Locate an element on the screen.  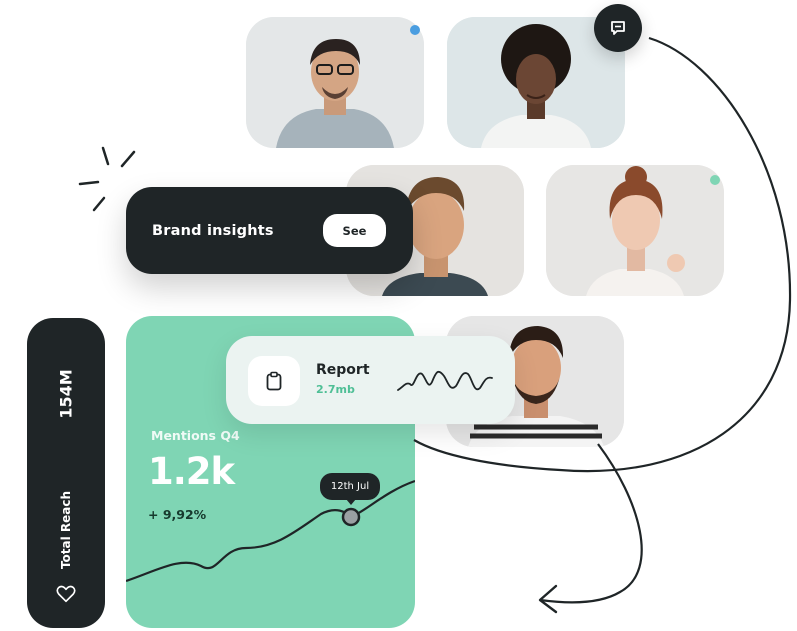
date-tooltip: 12th Jul is located at coordinates (350, 489).